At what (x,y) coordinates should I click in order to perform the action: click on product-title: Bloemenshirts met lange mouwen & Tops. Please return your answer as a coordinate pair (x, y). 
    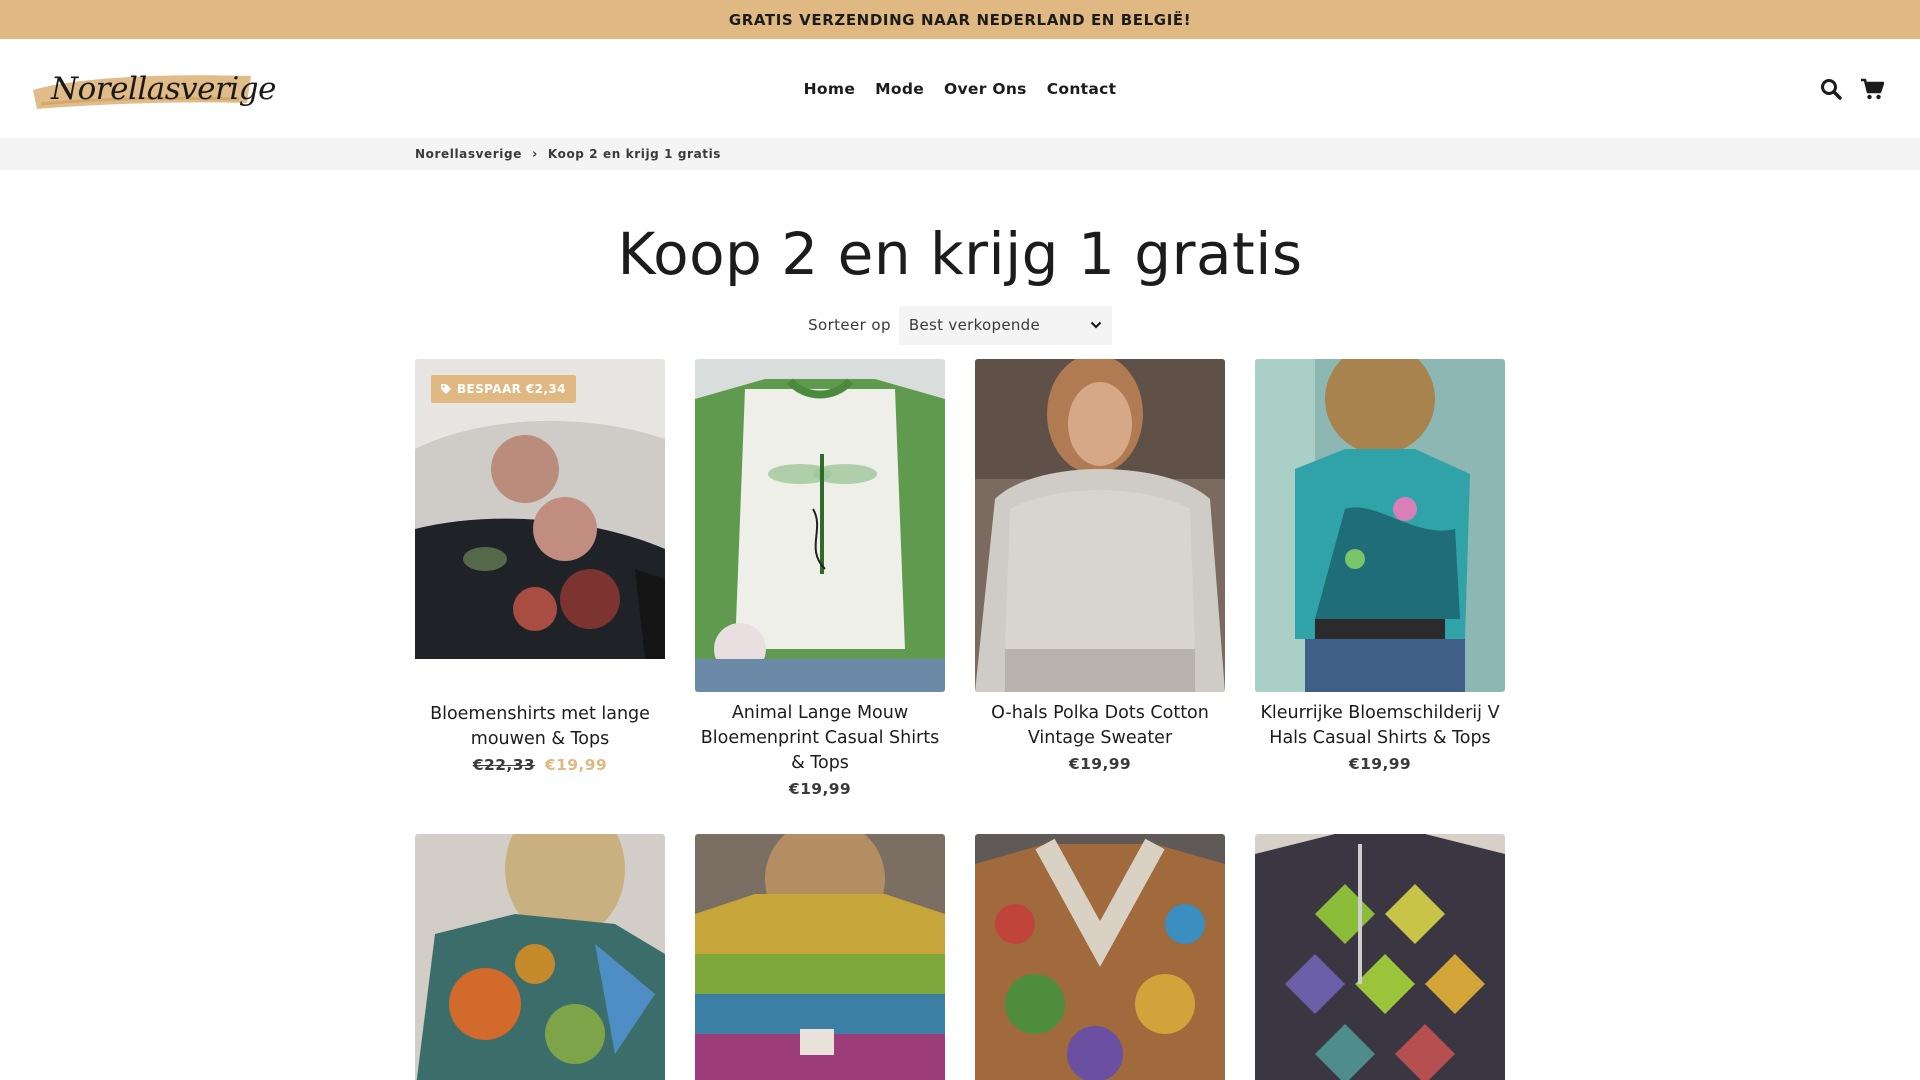
    Looking at the image, I should click on (540, 727).